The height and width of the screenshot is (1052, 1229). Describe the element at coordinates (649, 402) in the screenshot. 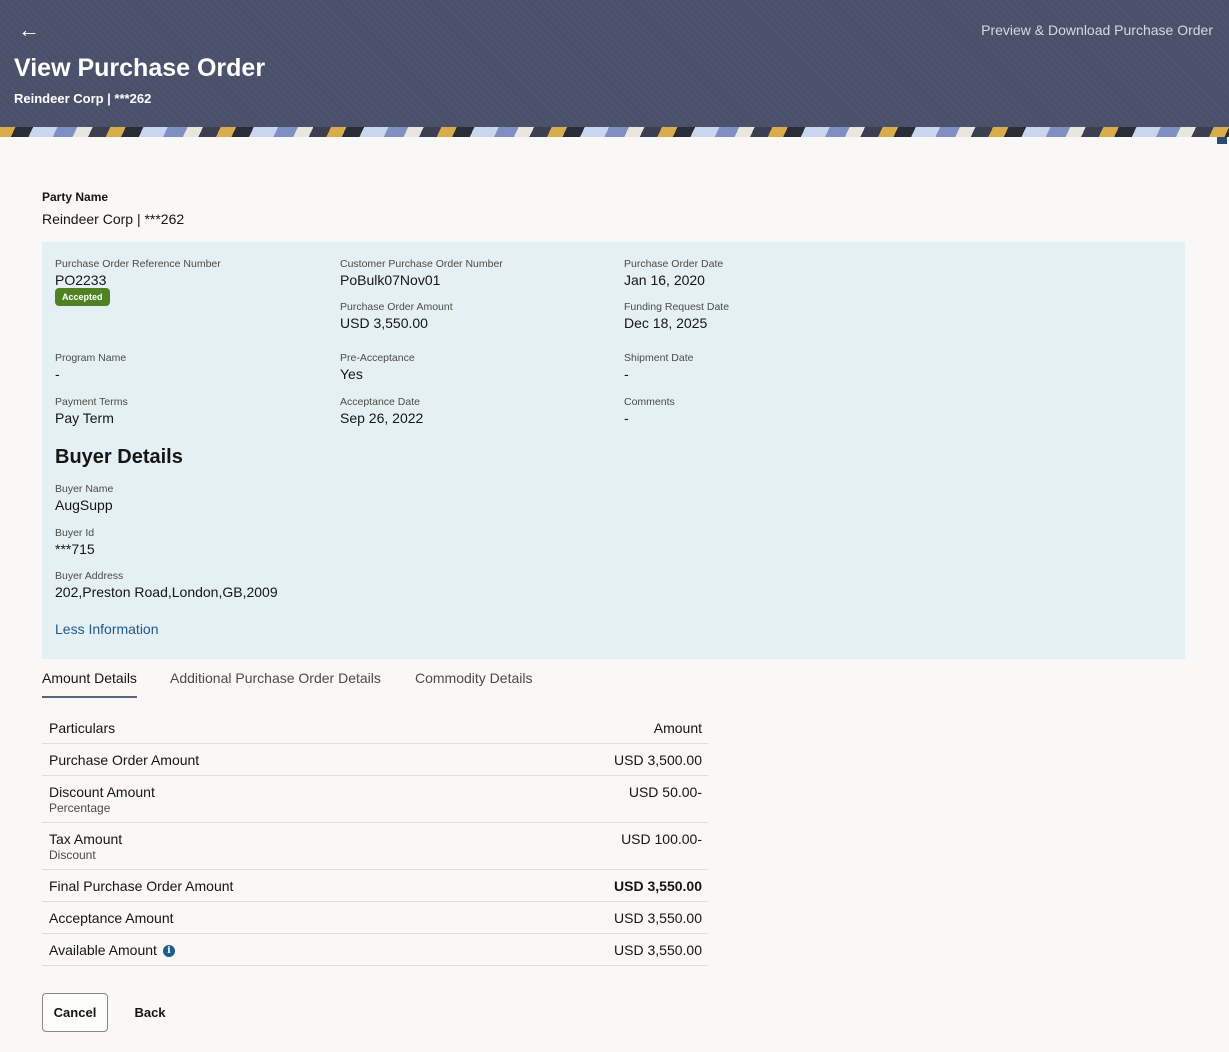

I see `comments-label: Comments` at that location.